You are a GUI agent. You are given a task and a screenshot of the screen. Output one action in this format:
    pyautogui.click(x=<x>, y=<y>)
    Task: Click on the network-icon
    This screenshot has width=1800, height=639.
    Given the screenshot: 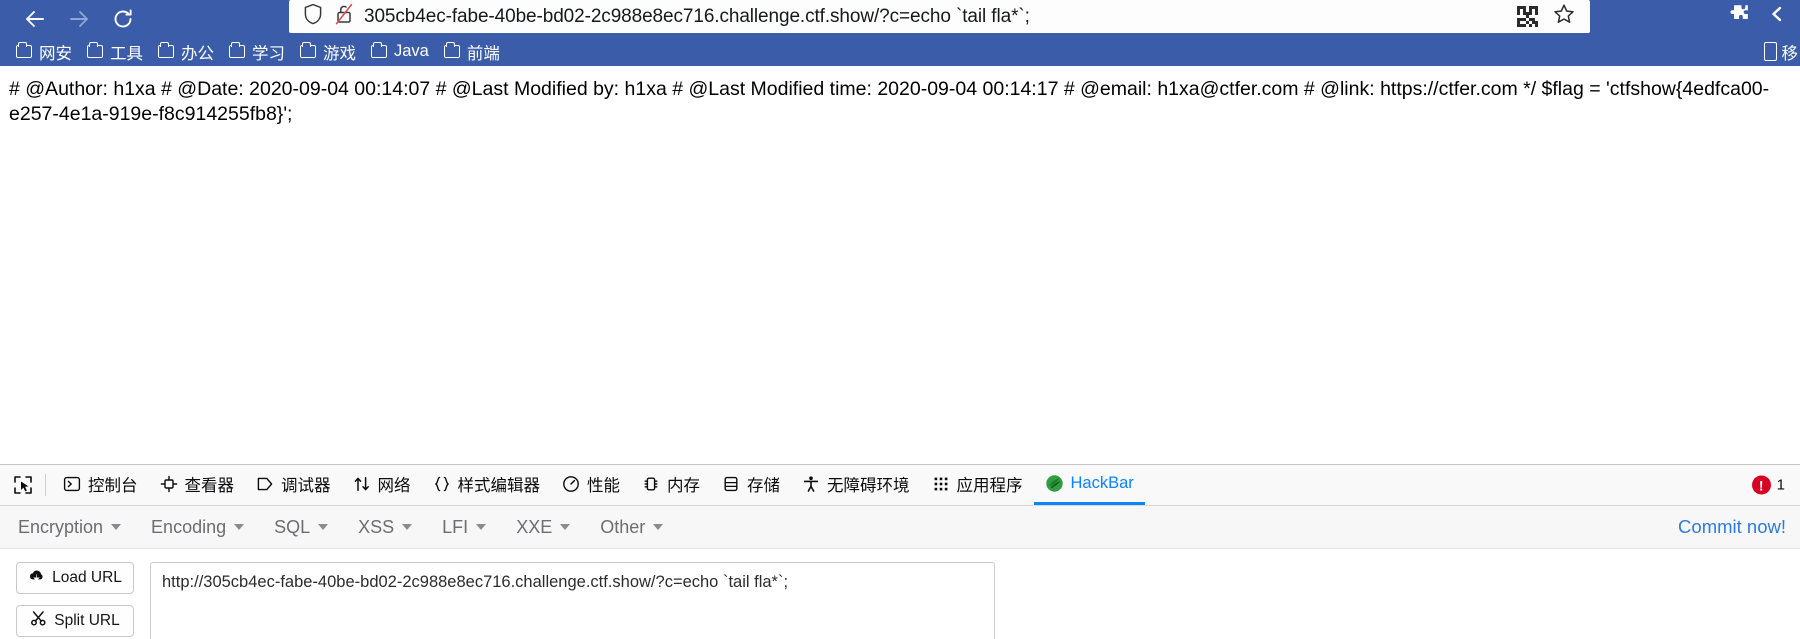 What is the action you would take?
    pyautogui.click(x=362, y=484)
    